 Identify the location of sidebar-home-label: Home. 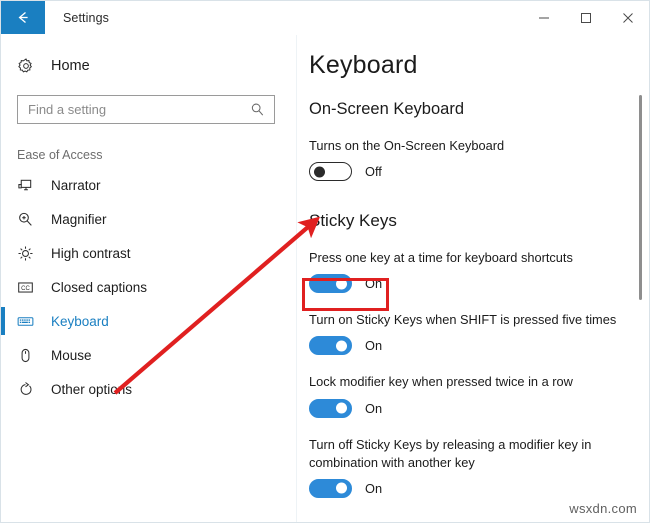
(70, 66).